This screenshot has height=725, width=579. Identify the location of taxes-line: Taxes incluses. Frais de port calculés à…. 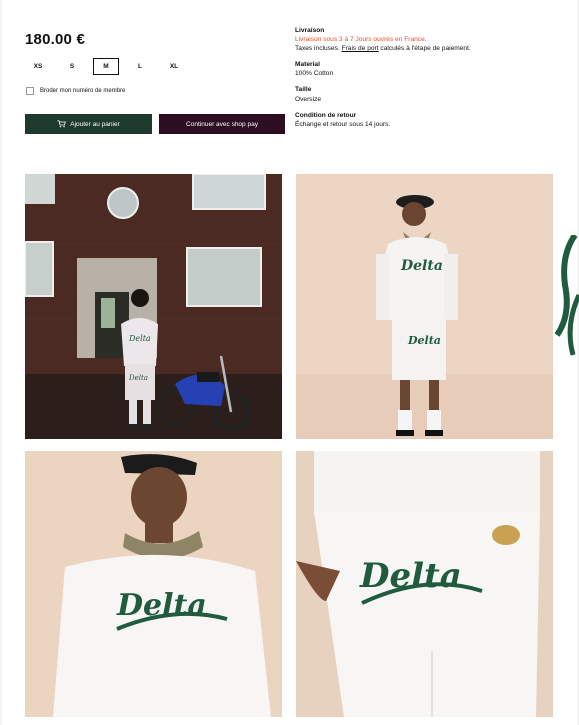
(430, 48).